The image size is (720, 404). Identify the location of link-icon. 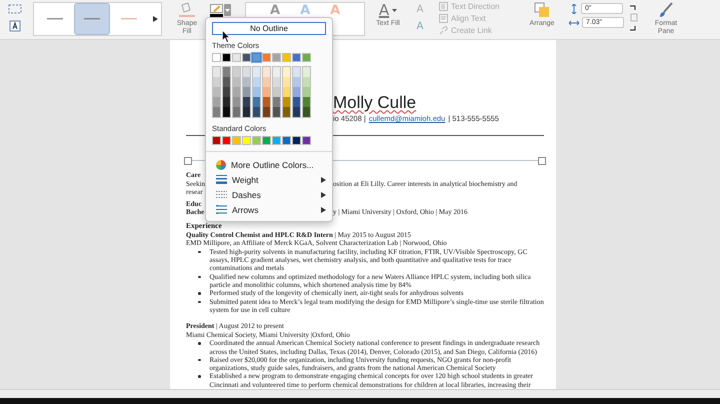
(443, 30).